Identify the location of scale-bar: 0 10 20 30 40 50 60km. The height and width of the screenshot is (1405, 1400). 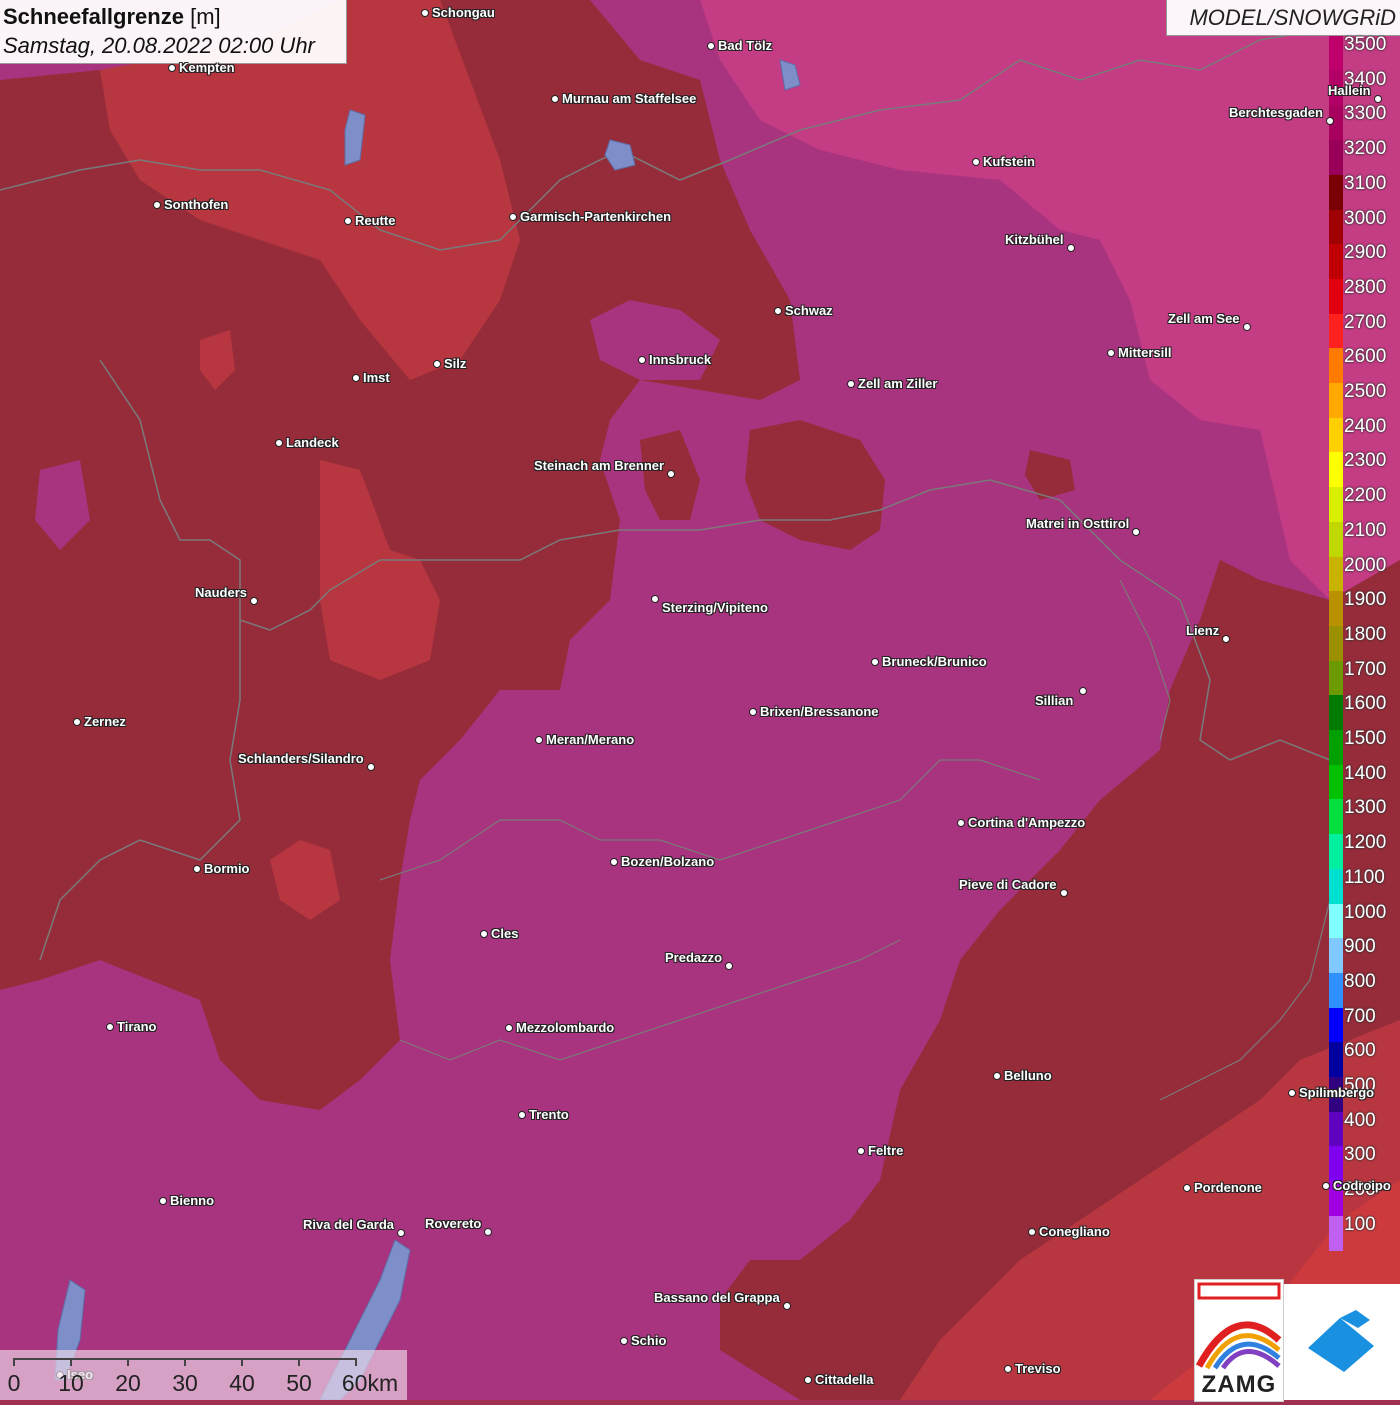
(203, 1375).